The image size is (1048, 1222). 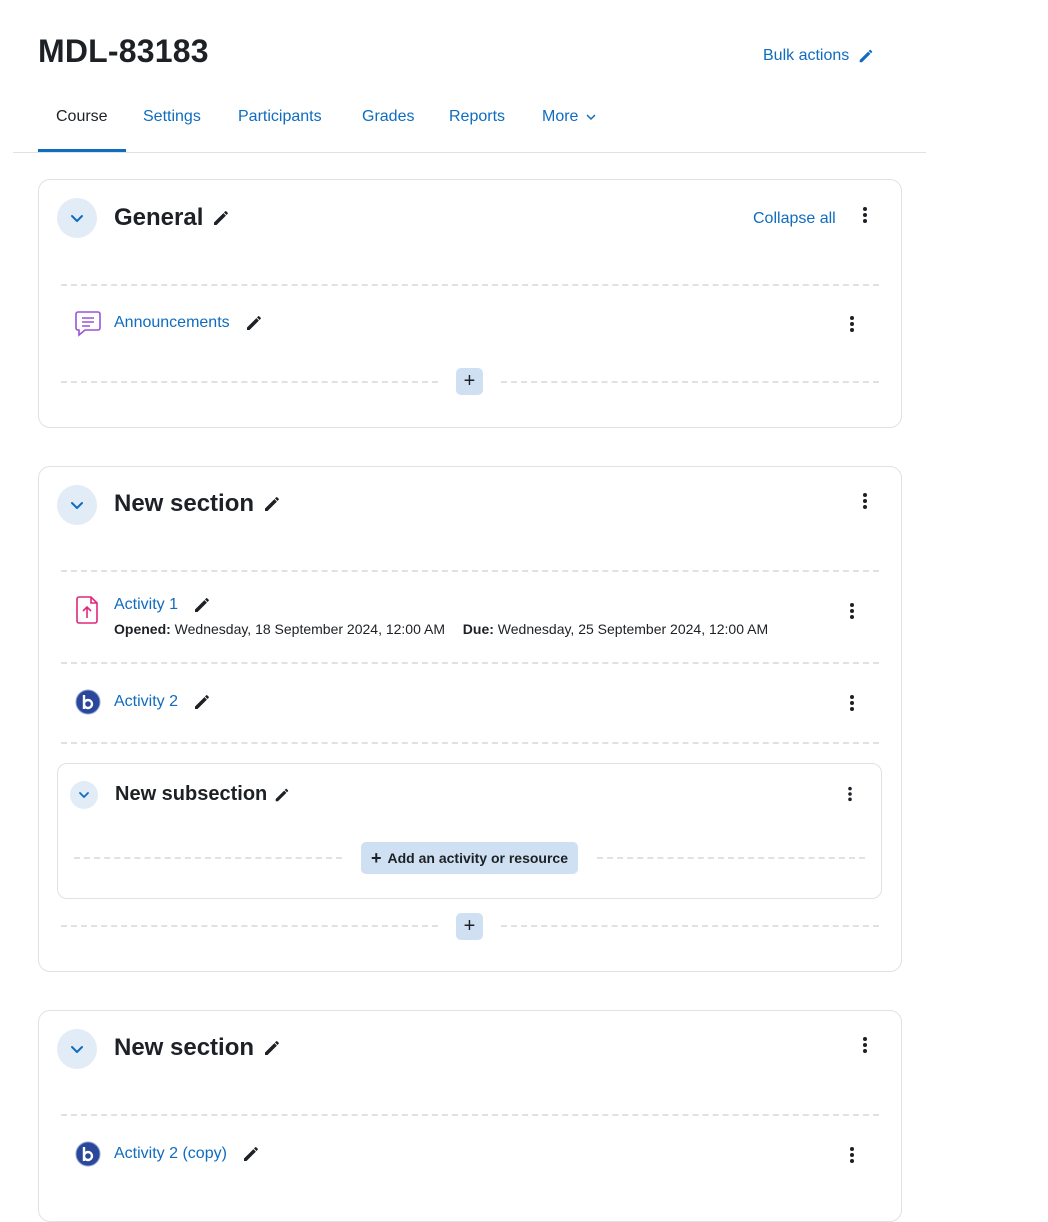 What do you see at coordinates (470, 325) in the screenshot?
I see `activity-item: Announcements` at bounding box center [470, 325].